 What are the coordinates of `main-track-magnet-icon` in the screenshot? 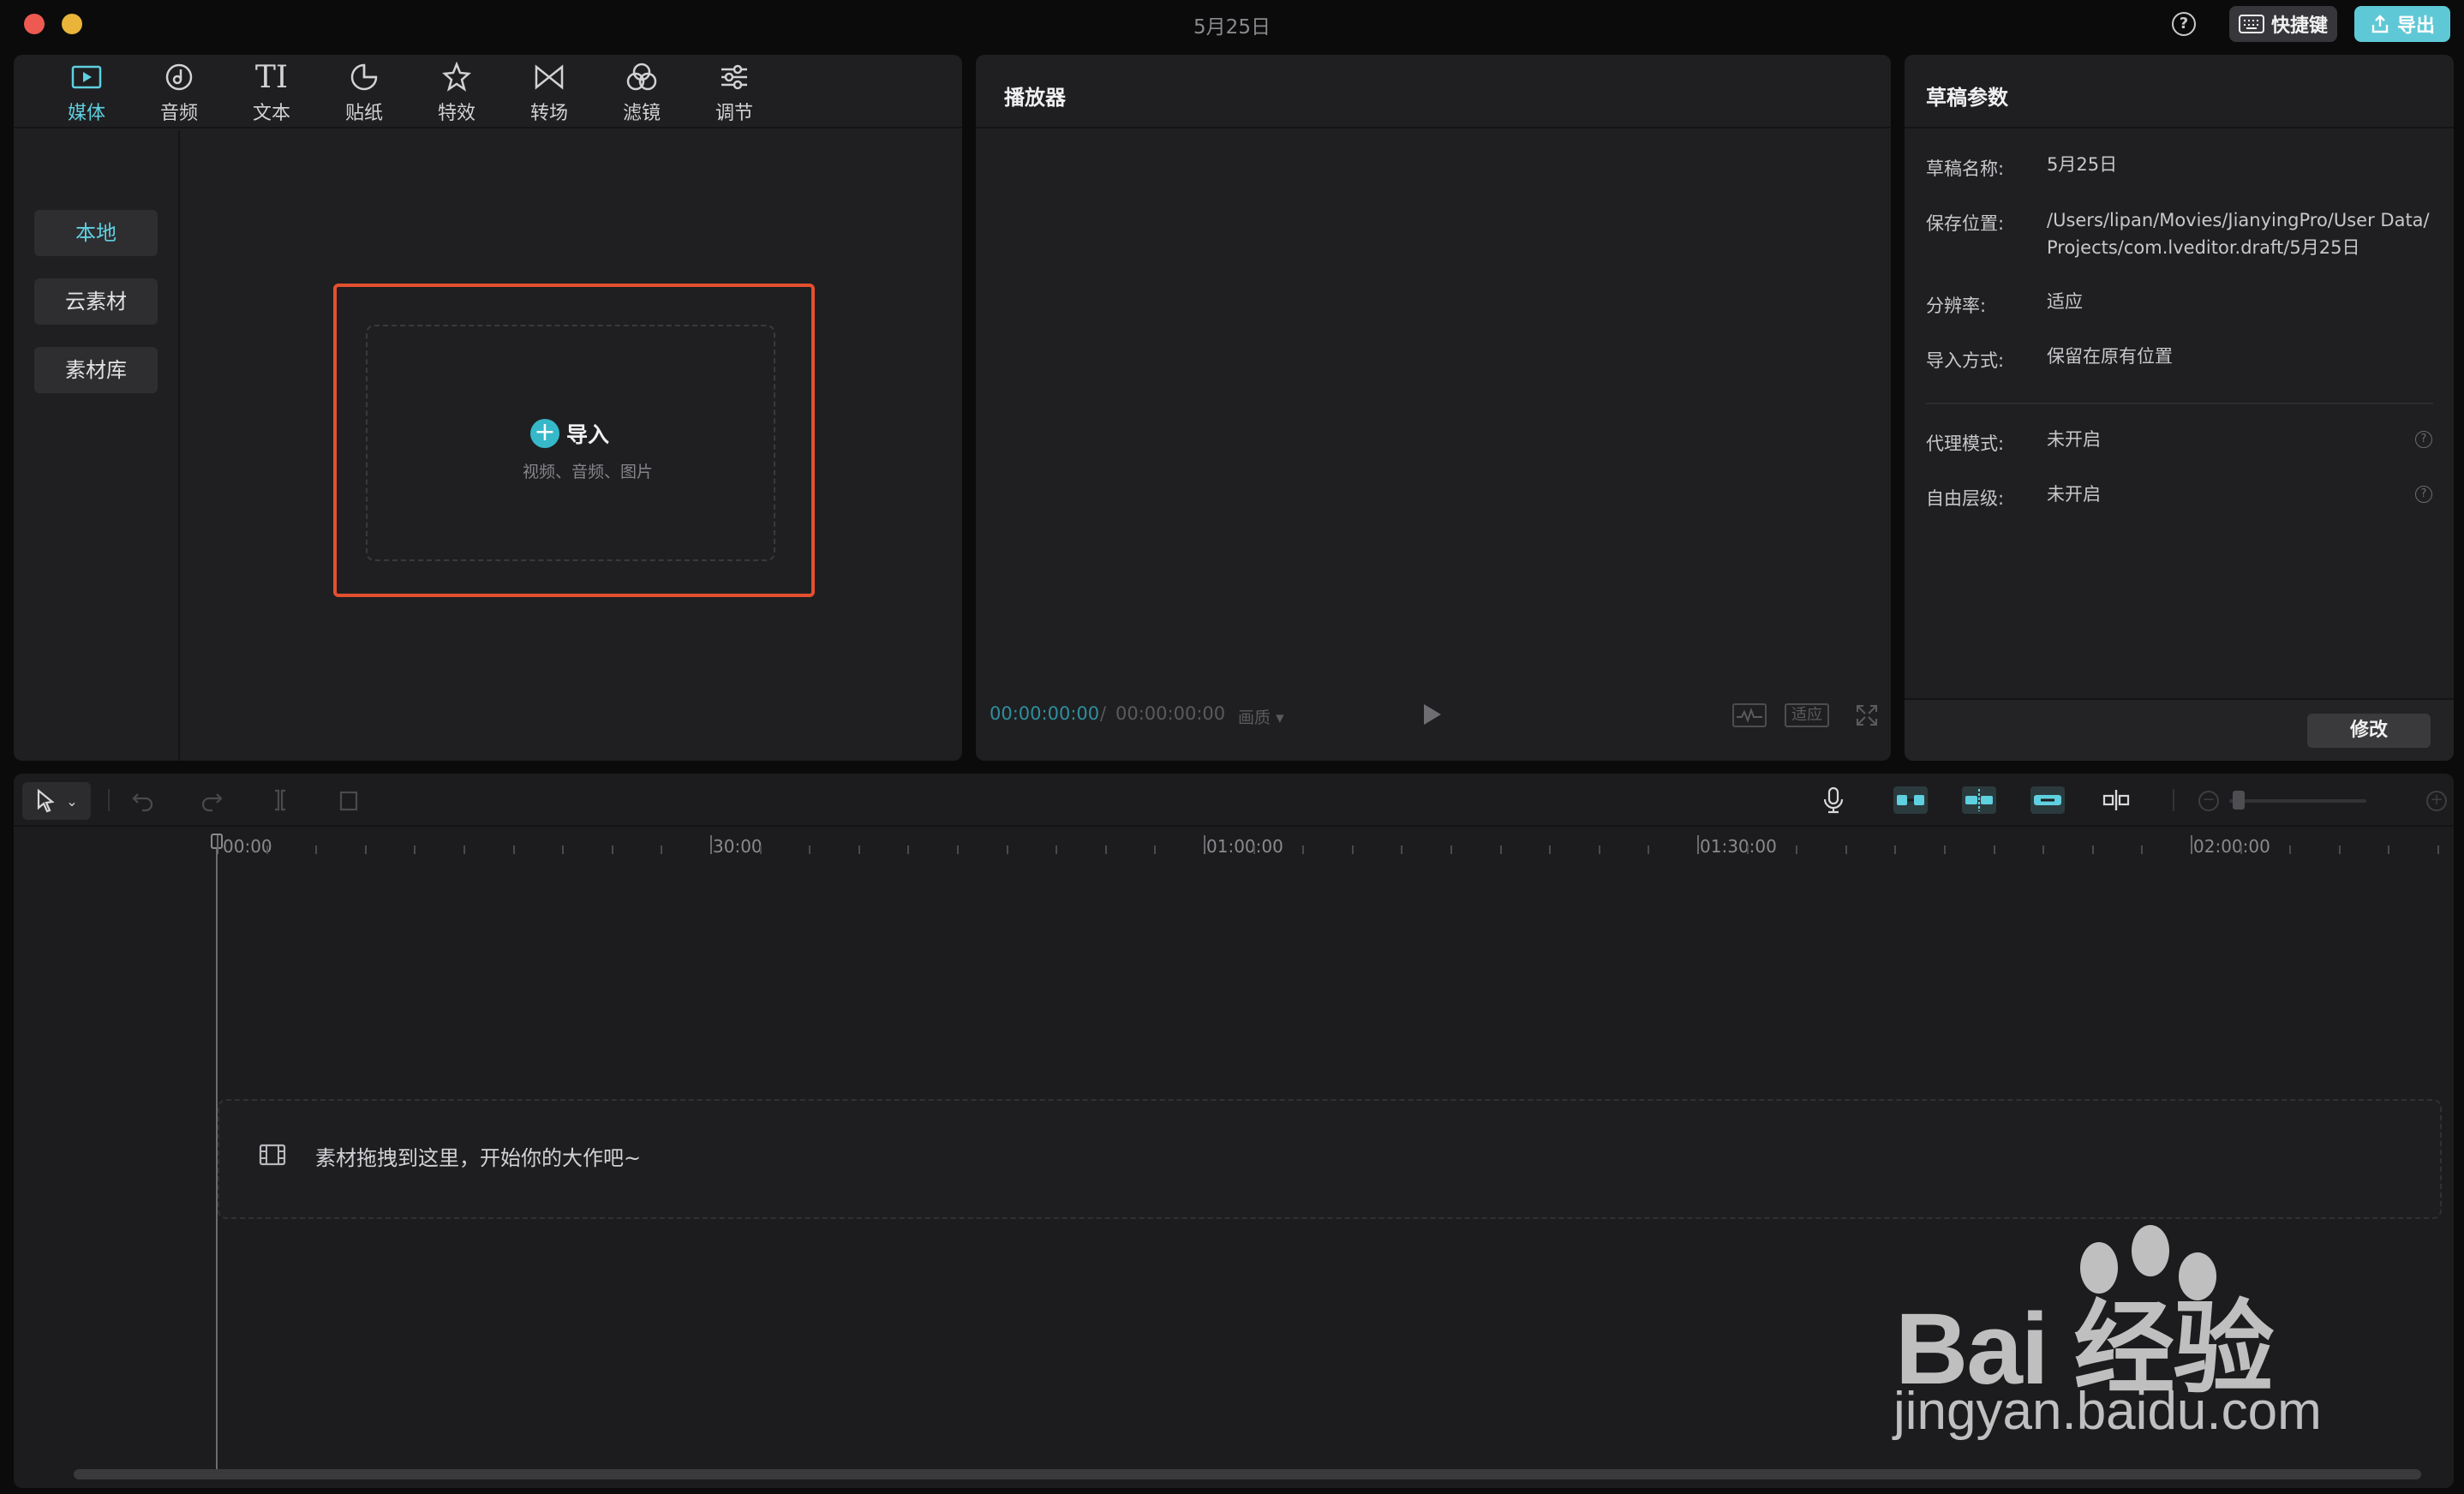 It's located at (1910, 800).